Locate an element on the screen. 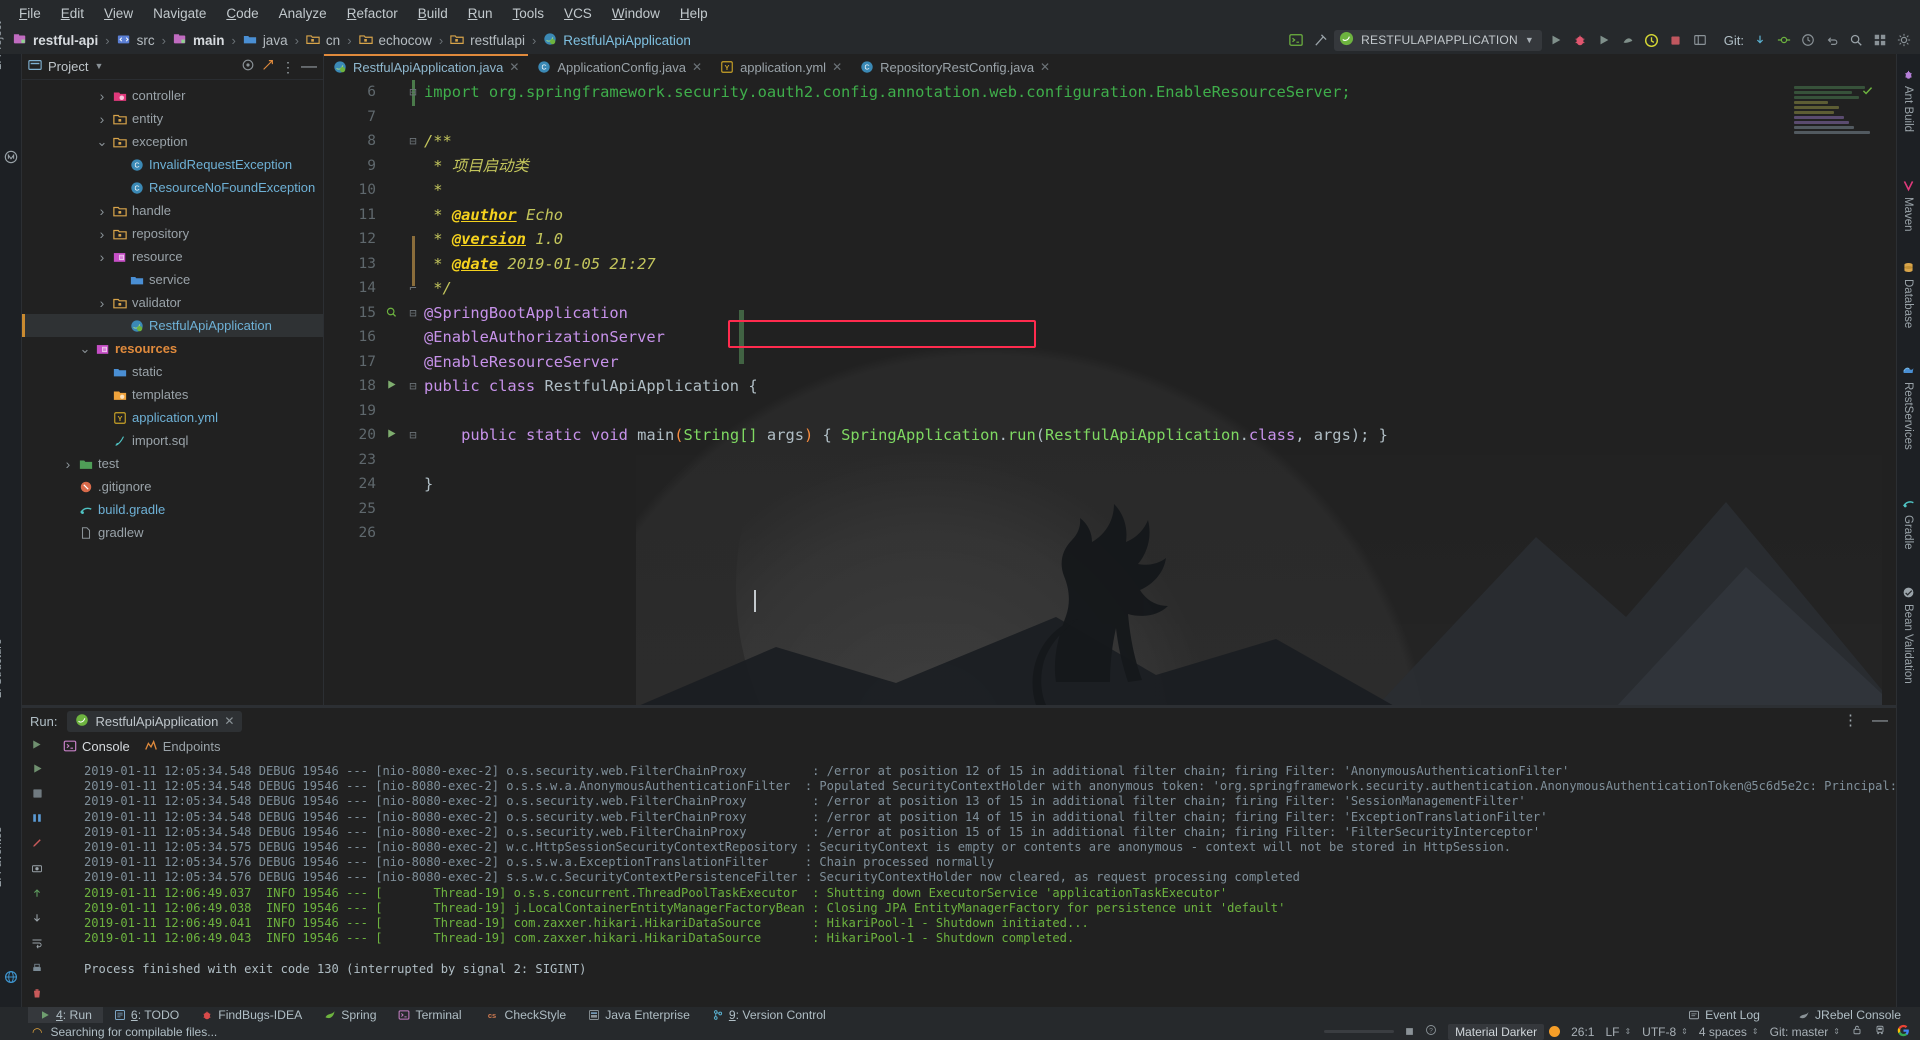  edit-icon is located at coordinates (37, 843).